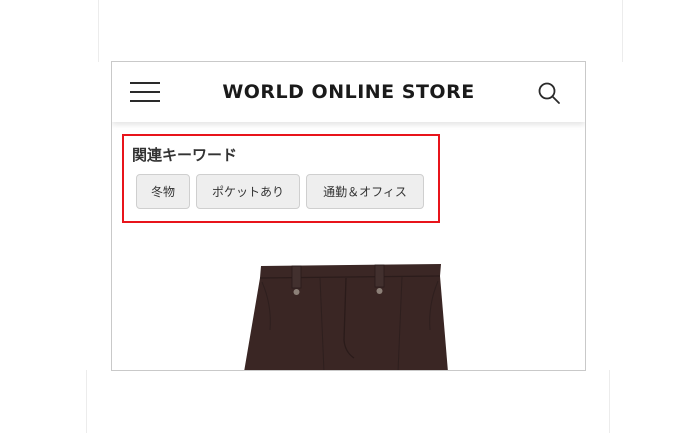 The image size is (700, 433). I want to click on search-icon, so click(549, 93).